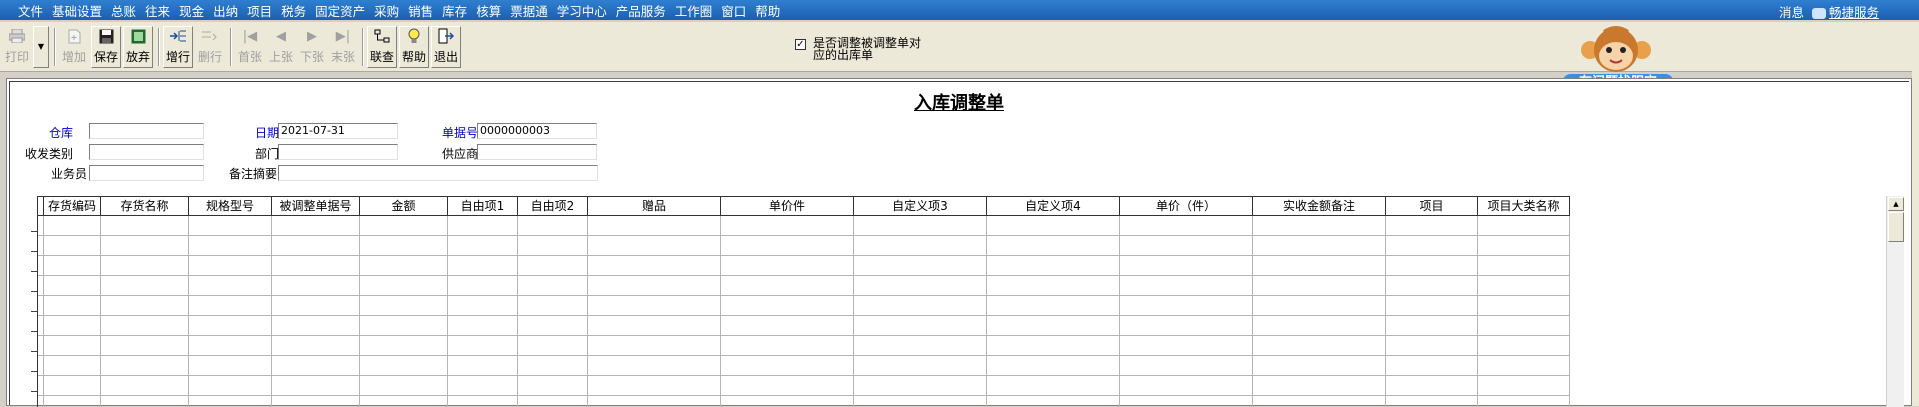  What do you see at coordinates (146, 131) in the screenshot?
I see `warehouse-input` at bounding box center [146, 131].